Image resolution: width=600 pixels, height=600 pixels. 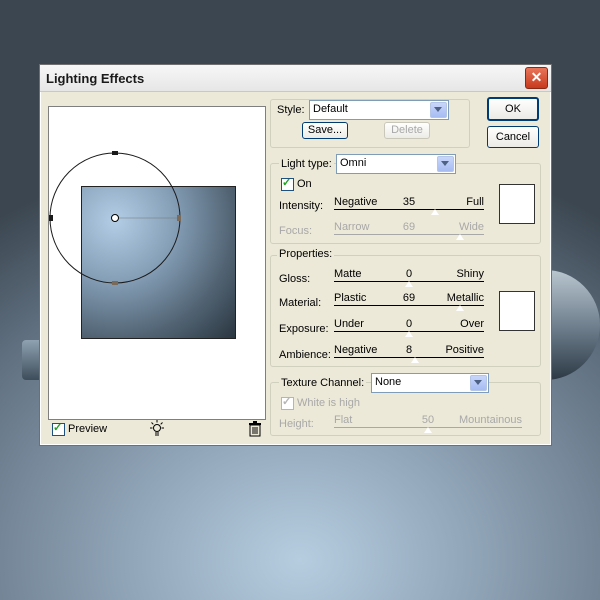 I want to click on intensity-value: 35, so click(x=409, y=202).